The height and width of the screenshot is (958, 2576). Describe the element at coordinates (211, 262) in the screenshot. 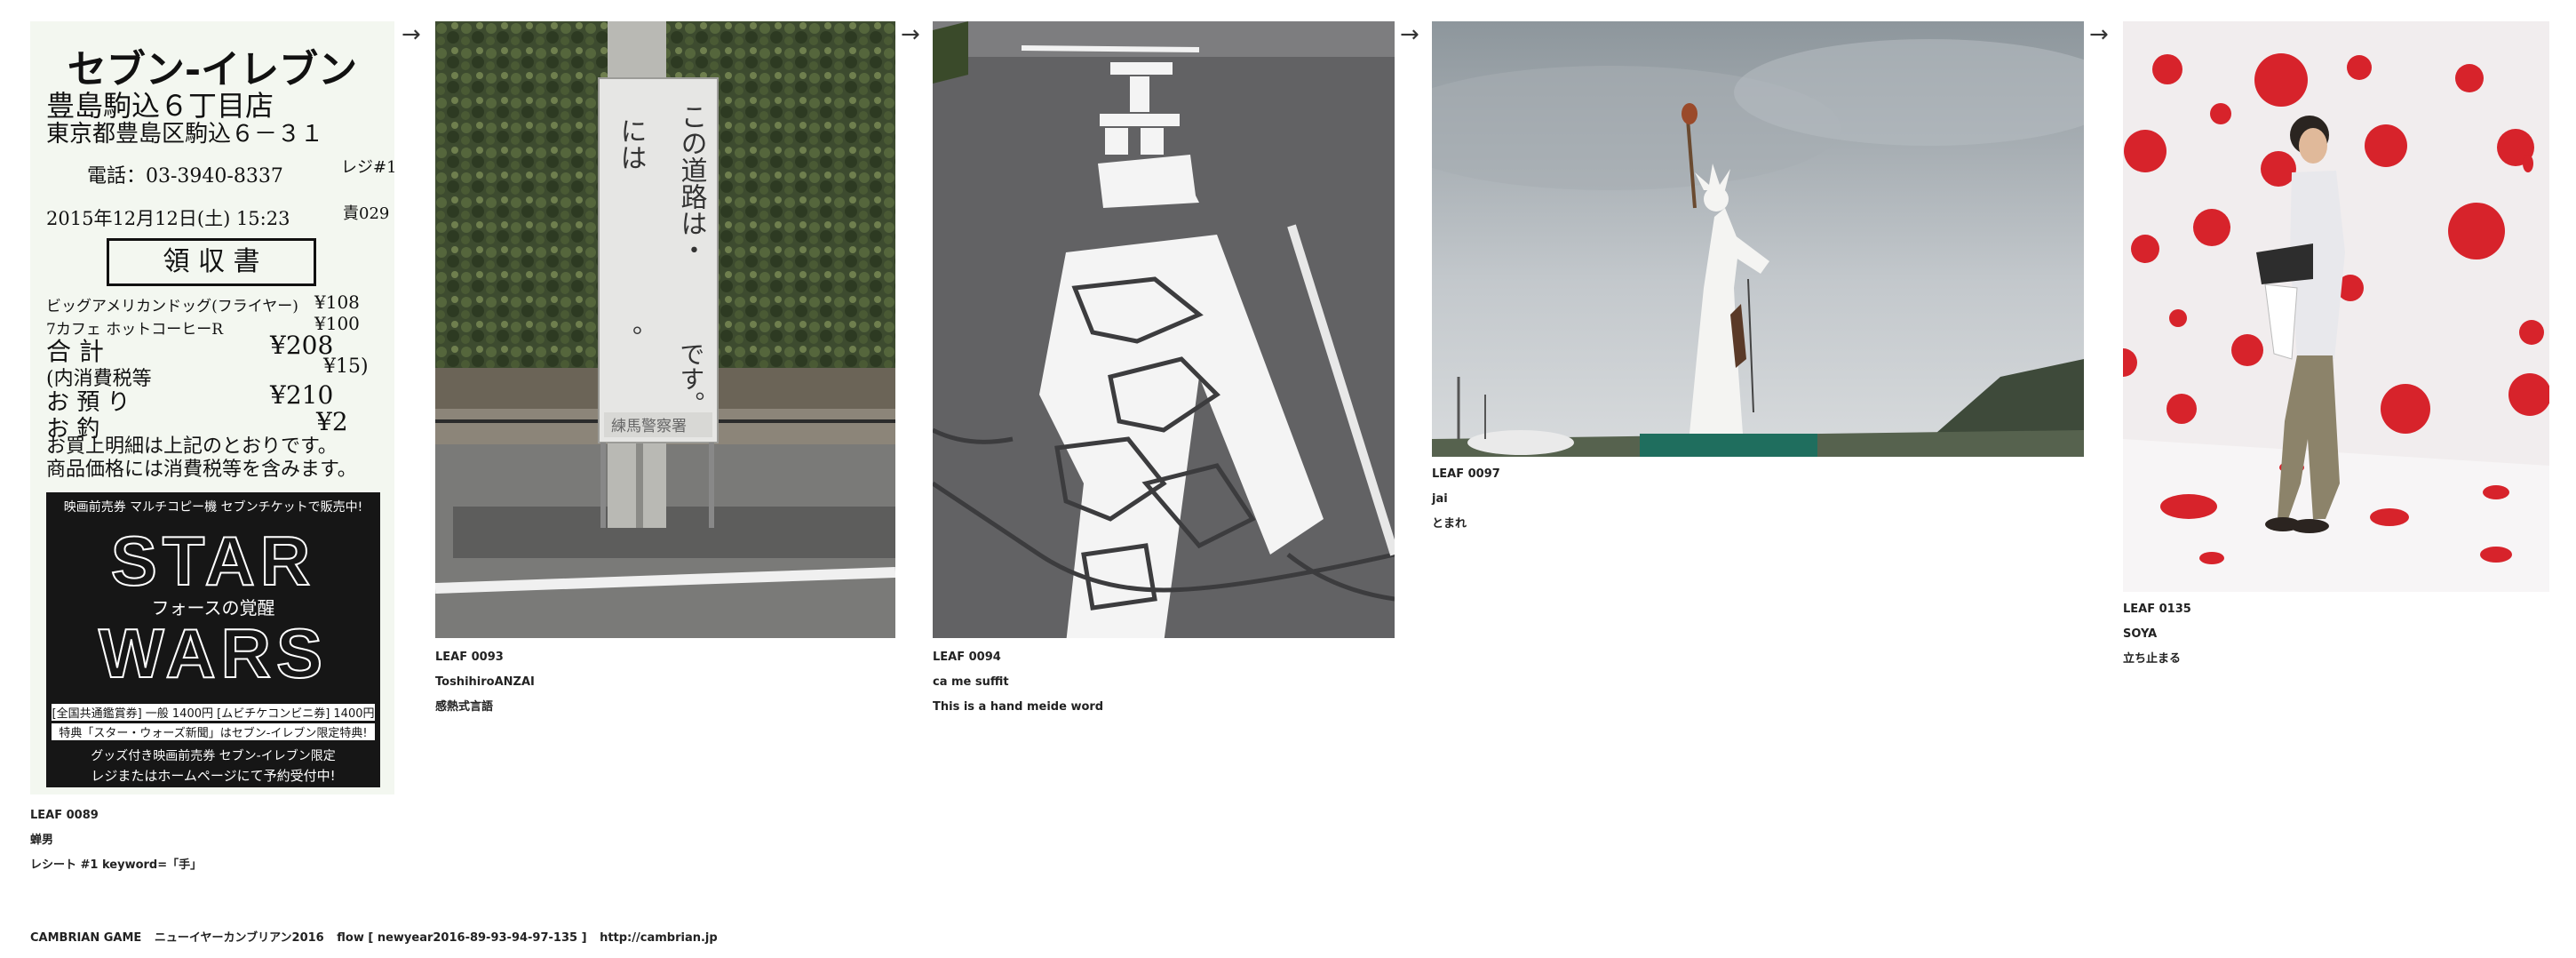

I see `receipt-title: 領 収 書` at that location.